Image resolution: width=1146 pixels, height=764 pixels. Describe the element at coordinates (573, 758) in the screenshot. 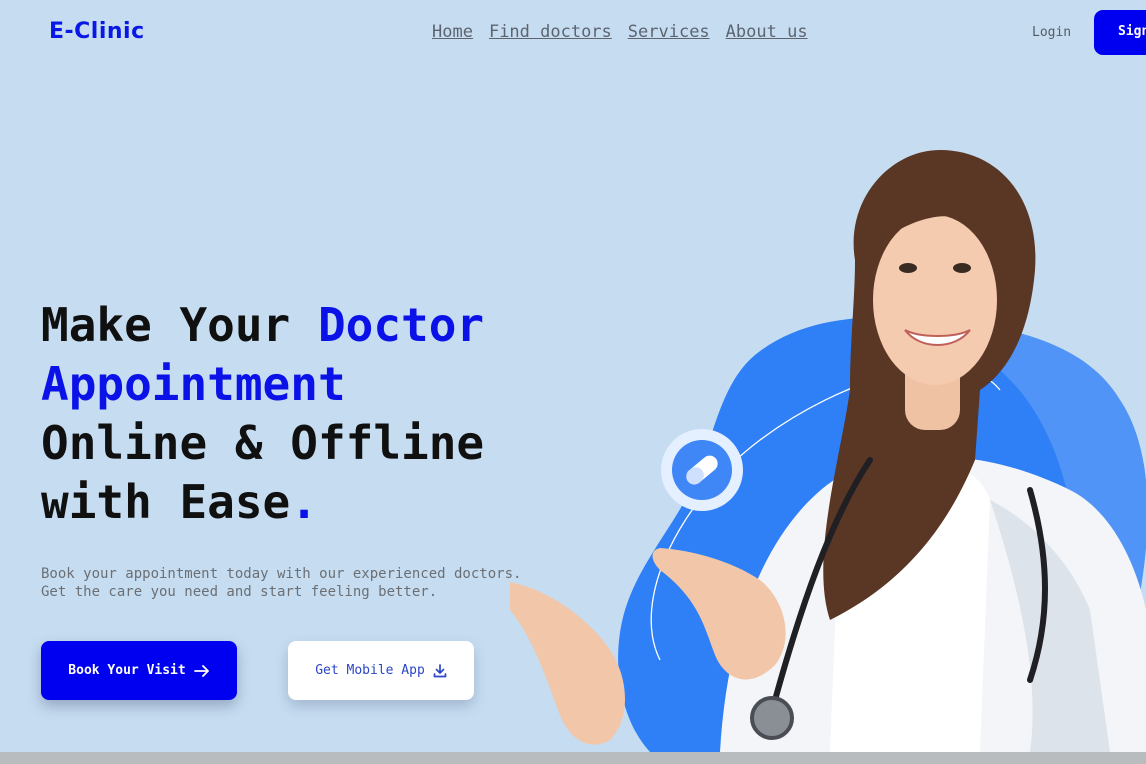

I see `bottom-edge-bar` at that location.